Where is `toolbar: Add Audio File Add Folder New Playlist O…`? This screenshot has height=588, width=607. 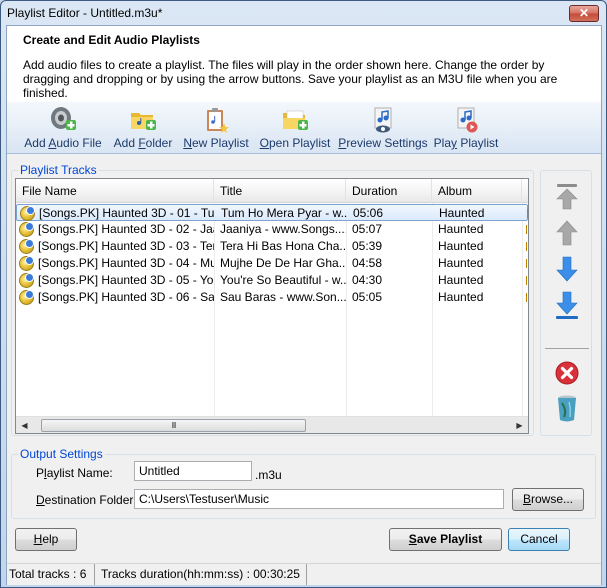
toolbar: Add Audio File Add Folder New Playlist O… is located at coordinates (304, 128).